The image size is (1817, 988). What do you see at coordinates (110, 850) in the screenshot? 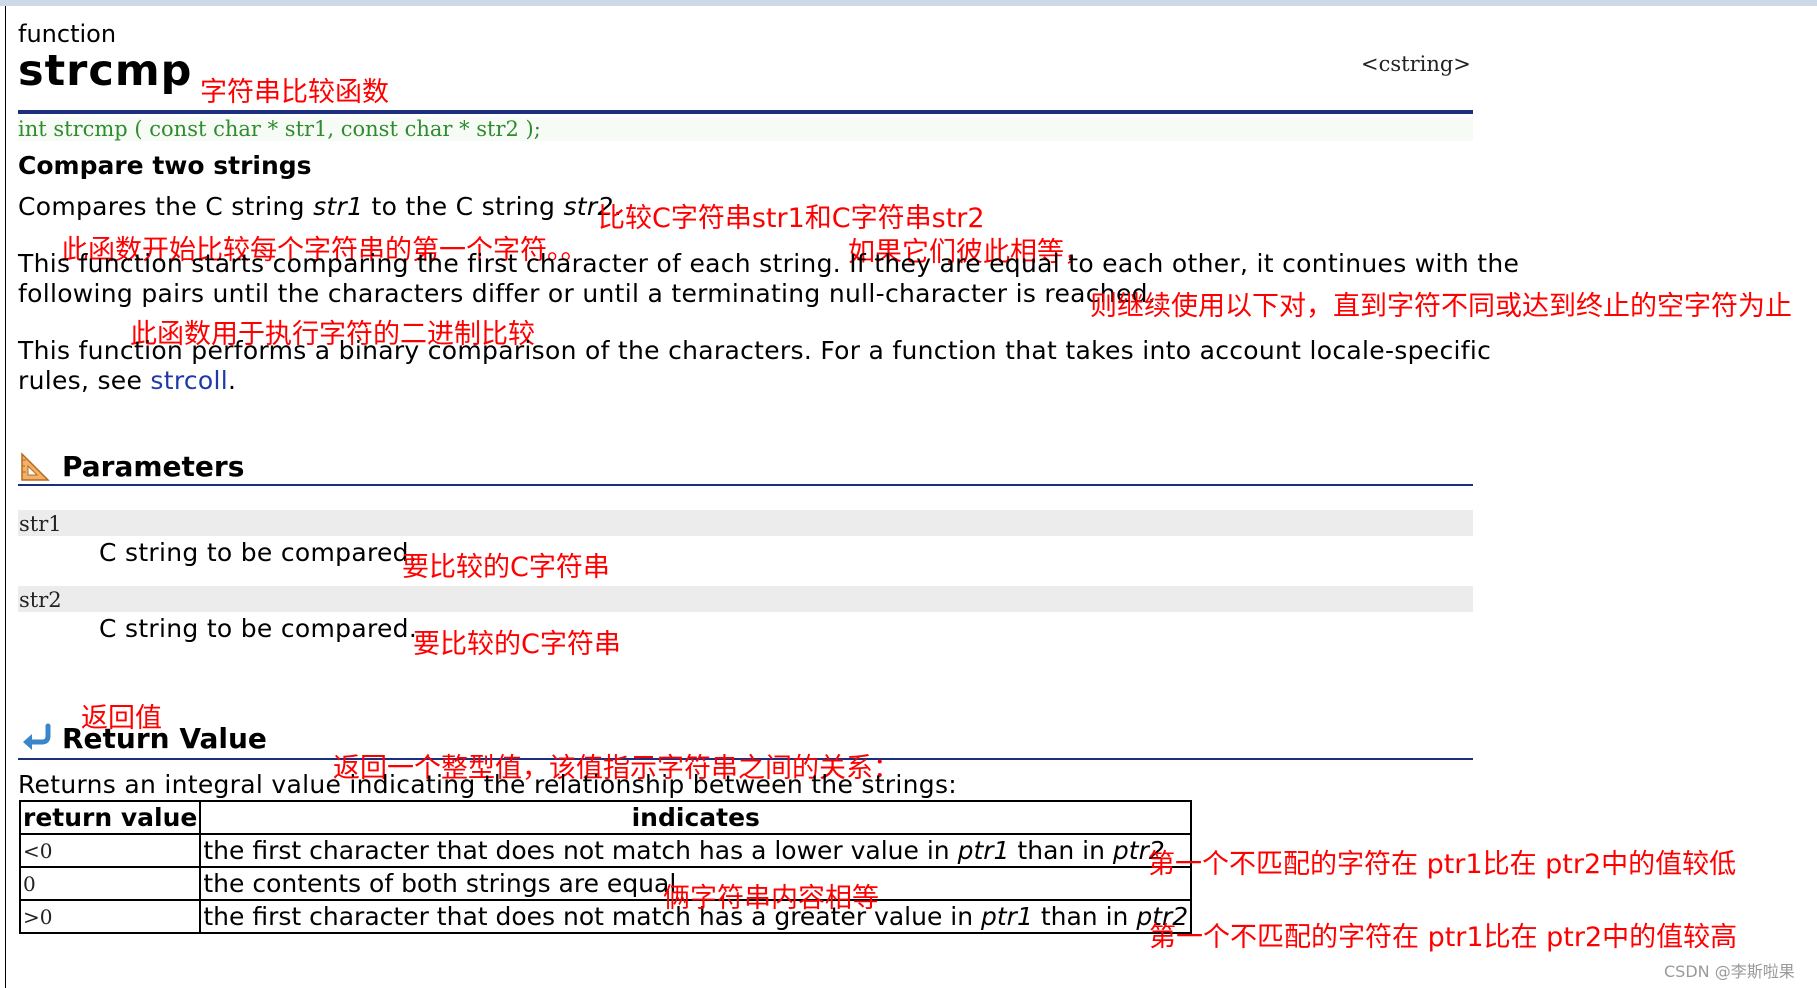
I see `return-value-cell: <0` at bounding box center [110, 850].